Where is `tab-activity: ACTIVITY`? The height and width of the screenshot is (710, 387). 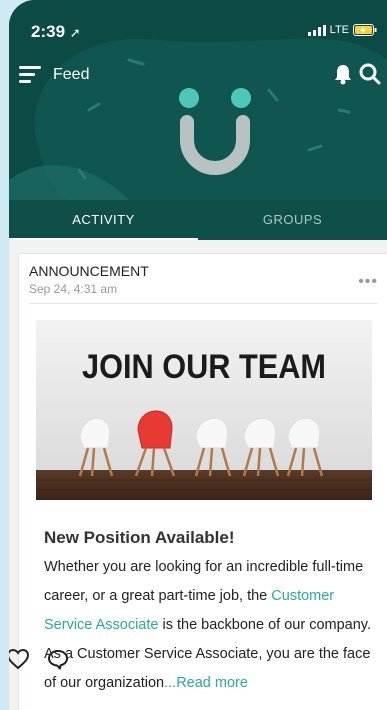 tab-activity: ACTIVITY is located at coordinates (103, 220).